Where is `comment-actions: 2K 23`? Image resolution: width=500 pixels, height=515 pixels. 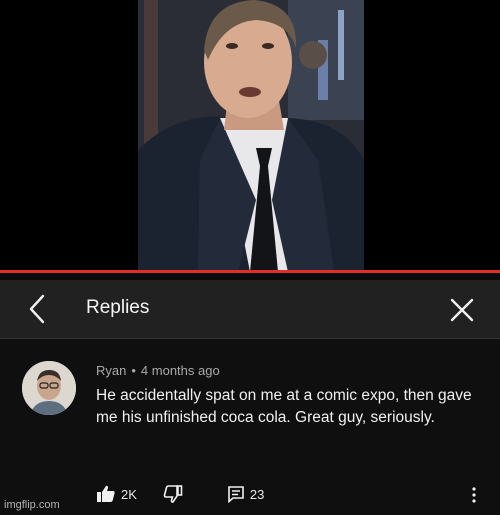 comment-actions: 2K 23 is located at coordinates (180, 494).